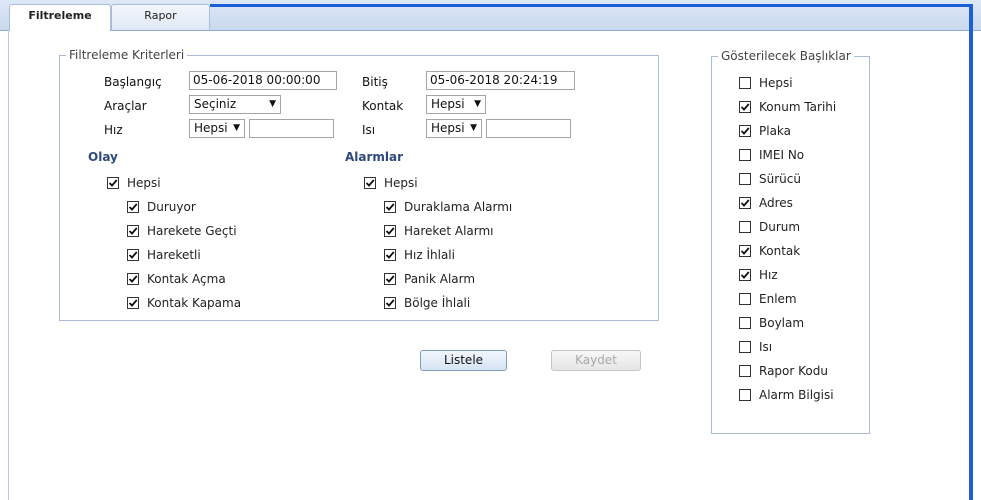  Describe the element at coordinates (369, 130) in the screenshot. I see `temperature-label: Isı` at that location.